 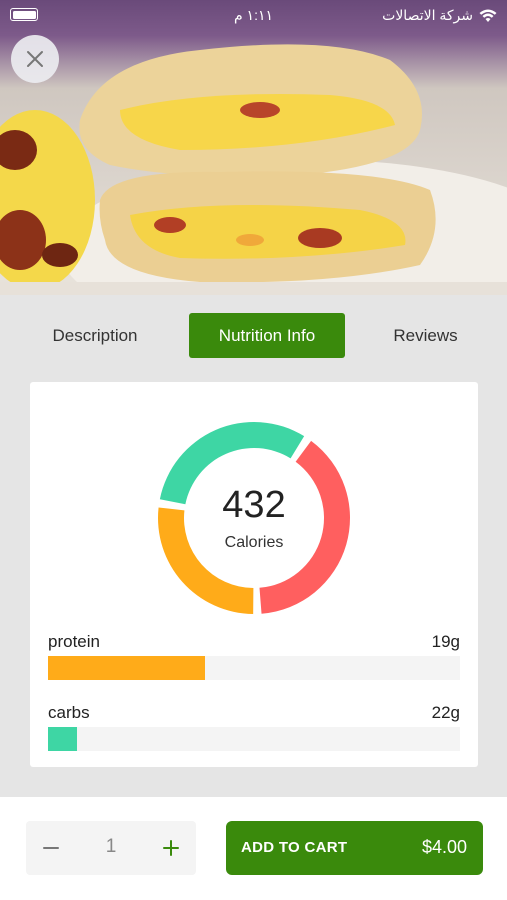 What do you see at coordinates (444, 847) in the screenshot?
I see `cart-price: $4.00` at bounding box center [444, 847].